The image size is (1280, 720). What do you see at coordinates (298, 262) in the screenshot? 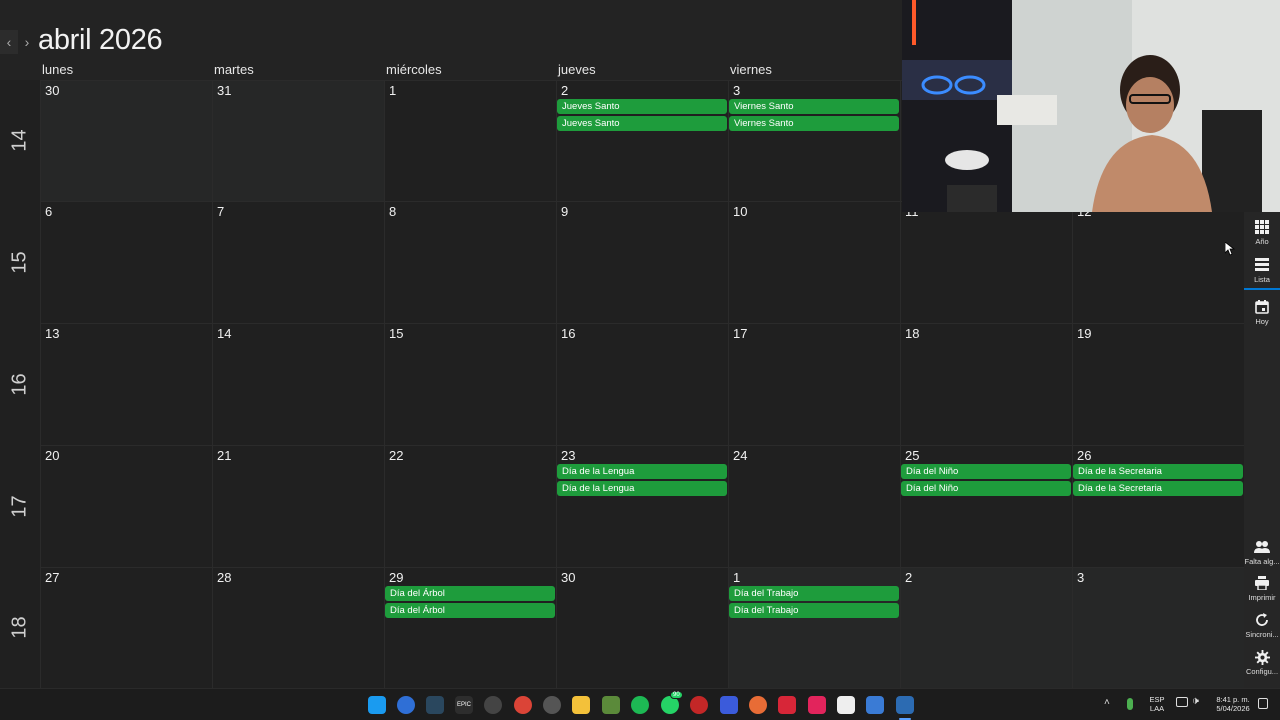
I see `day-cell: 7` at bounding box center [298, 262].